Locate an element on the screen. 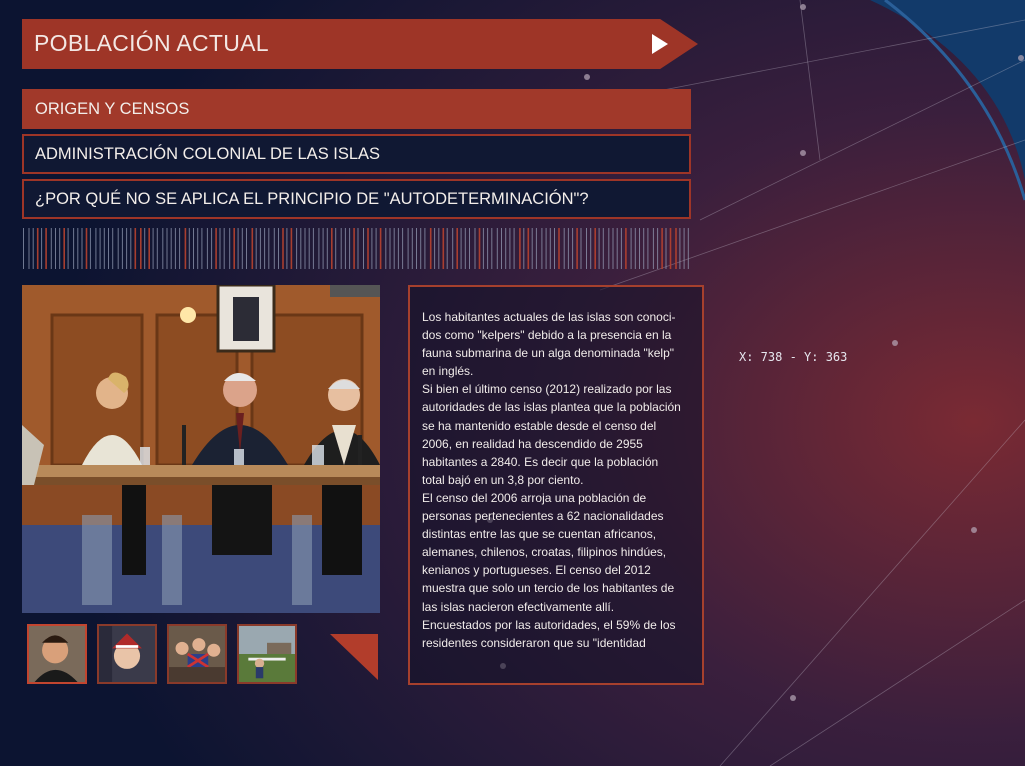  main-photo is located at coordinates (201, 449).